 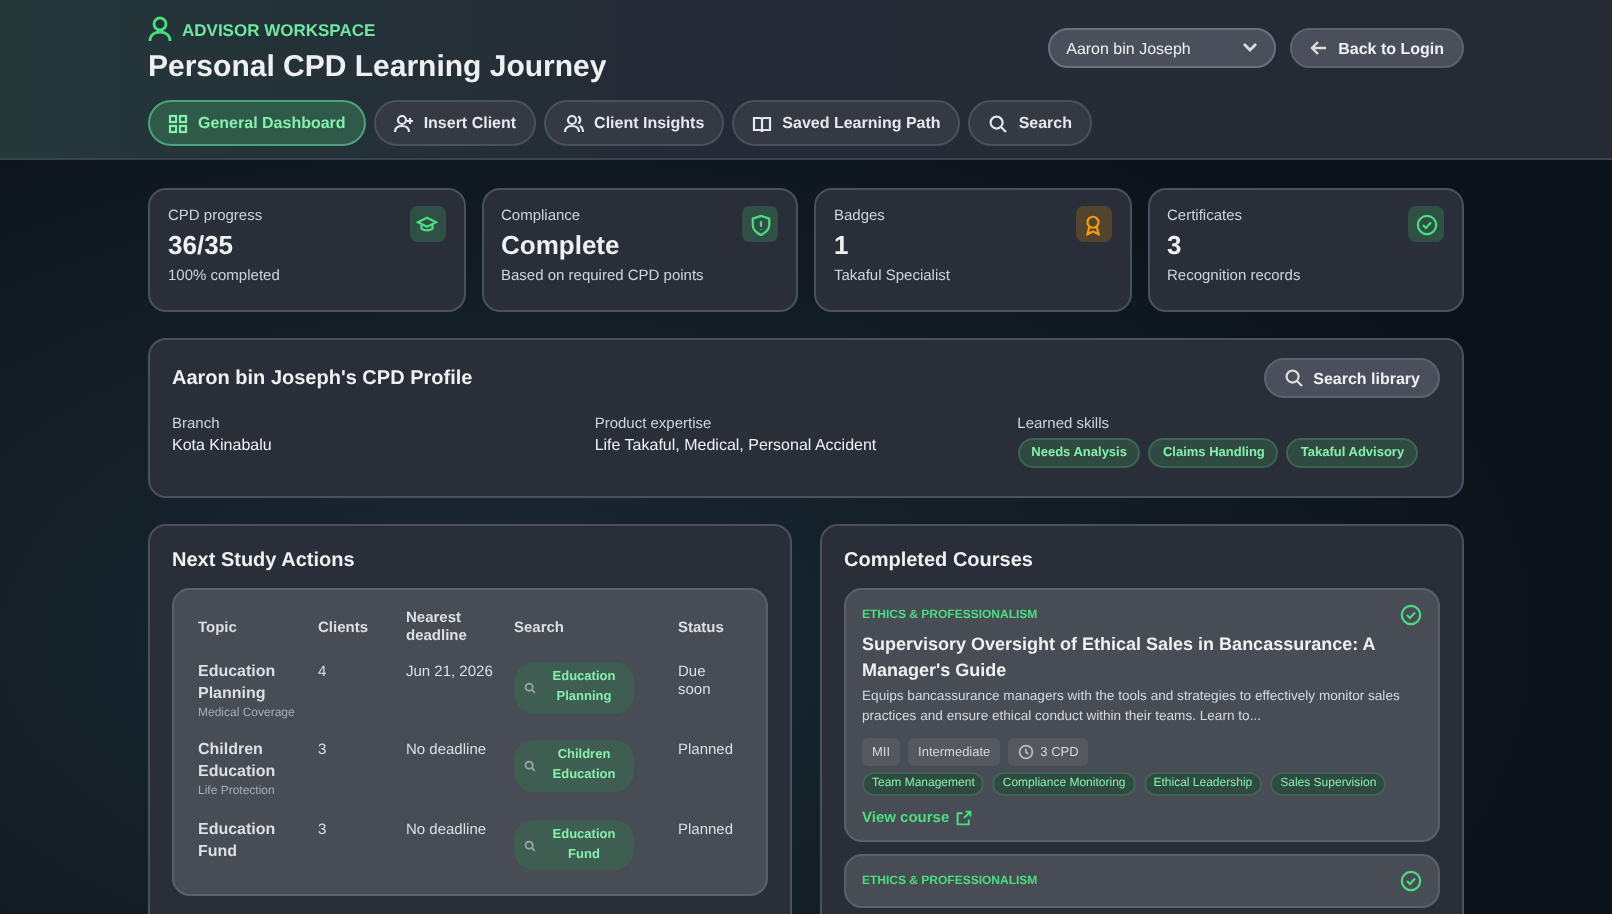 What do you see at coordinates (257, 123) in the screenshot?
I see `nav-tab: General Dashboard` at bounding box center [257, 123].